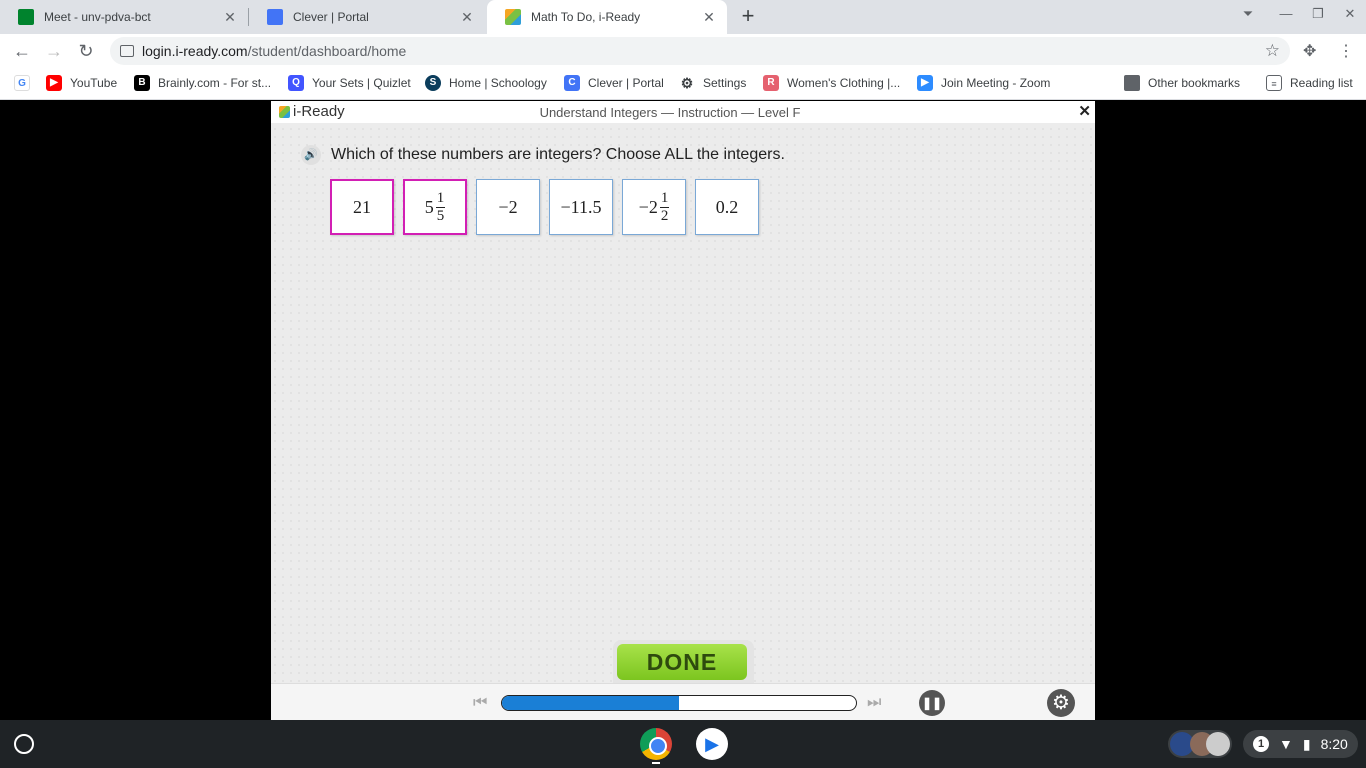 Image resolution: width=1366 pixels, height=768 pixels. I want to click on clever-icon, so click(275, 17).